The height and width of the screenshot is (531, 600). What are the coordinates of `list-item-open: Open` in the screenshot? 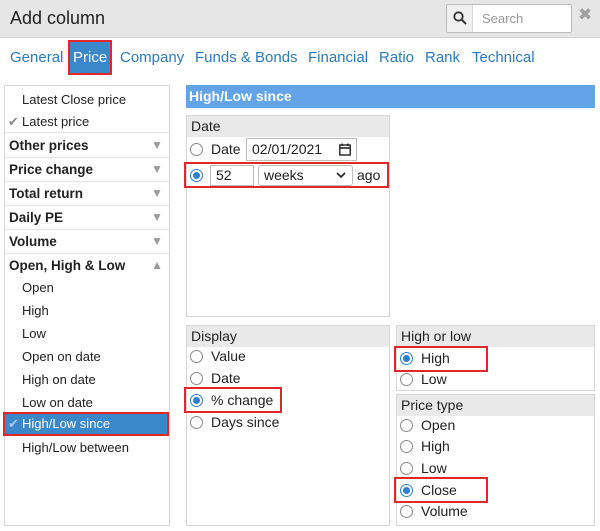 It's located at (87, 287).